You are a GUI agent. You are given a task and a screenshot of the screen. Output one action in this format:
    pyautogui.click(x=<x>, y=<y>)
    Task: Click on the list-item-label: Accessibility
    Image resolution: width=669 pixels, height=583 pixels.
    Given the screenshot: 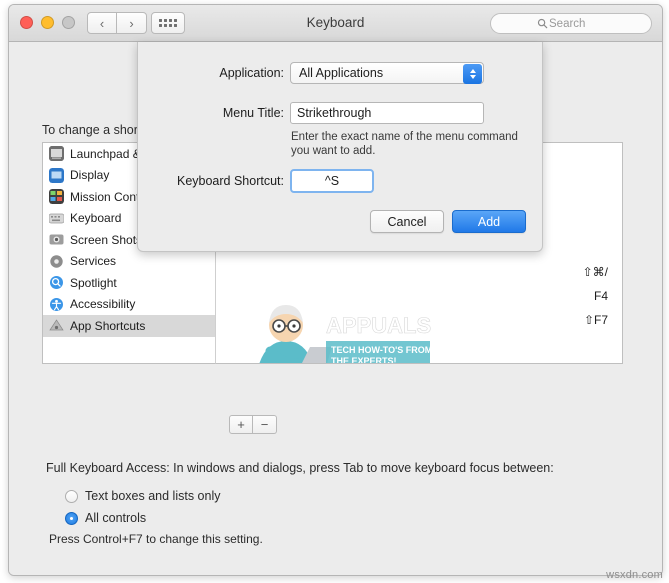 What is the action you would take?
    pyautogui.click(x=103, y=304)
    